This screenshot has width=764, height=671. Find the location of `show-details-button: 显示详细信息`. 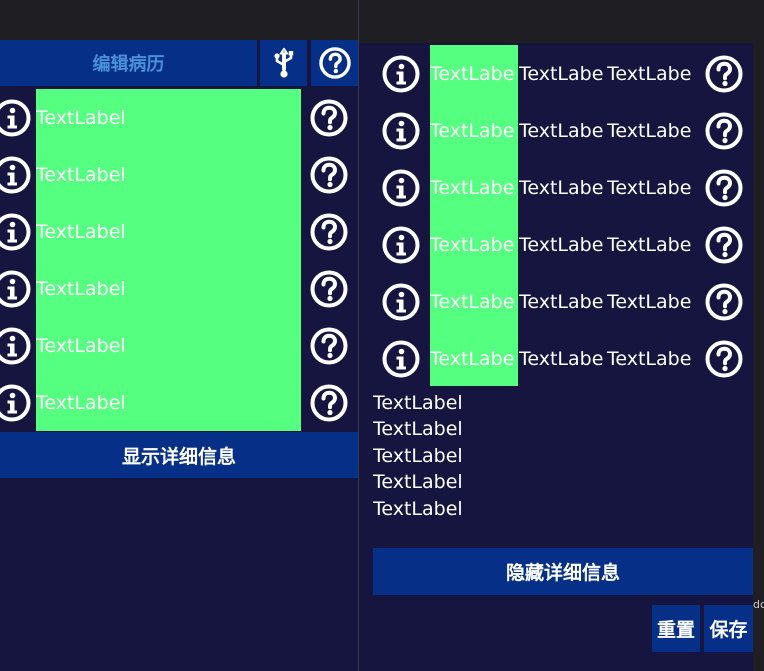

show-details-button: 显示详细信息 is located at coordinates (179, 455).